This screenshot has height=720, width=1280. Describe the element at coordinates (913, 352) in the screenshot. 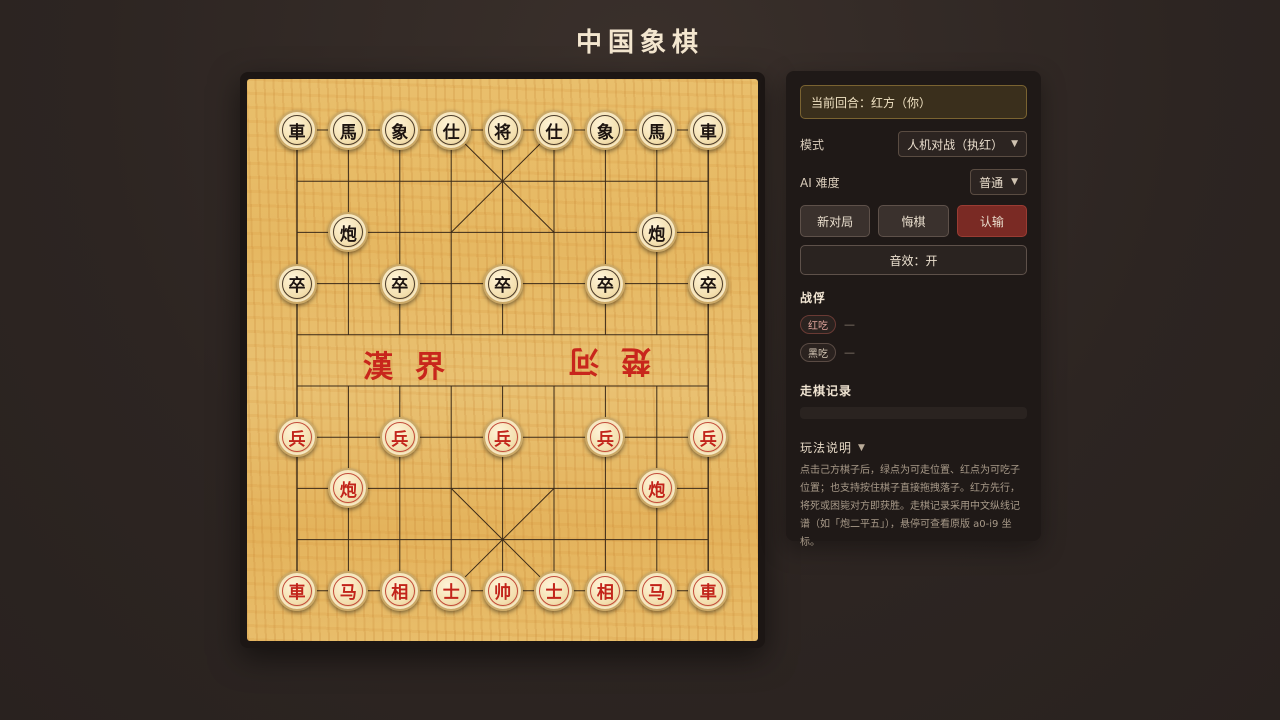

I see `black-captured-row: 黑吃 —` at that location.